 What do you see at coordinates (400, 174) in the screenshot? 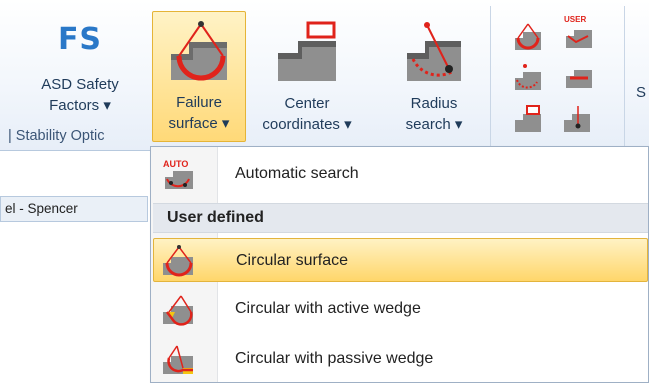
I see `menu-item-automatic-search: AUTO Automatic search` at bounding box center [400, 174].